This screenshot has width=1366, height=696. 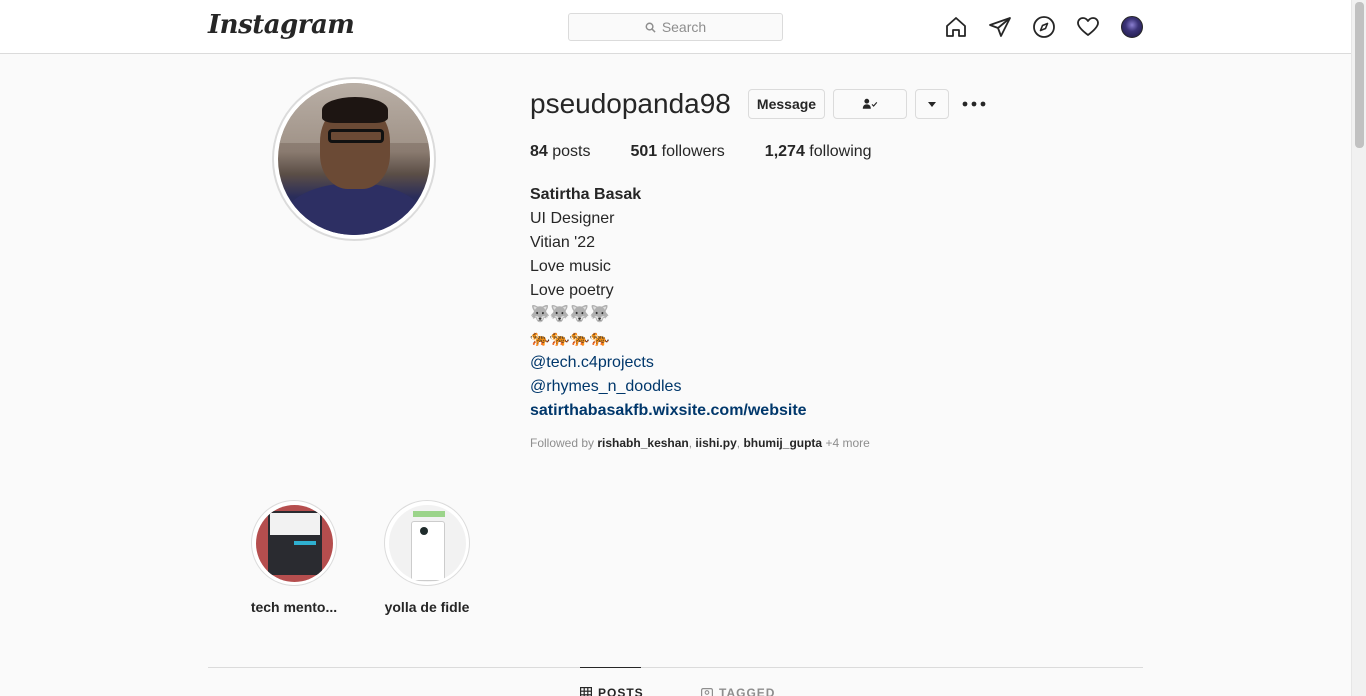 What do you see at coordinates (684, 27) in the screenshot?
I see `search-placeholder: Search` at bounding box center [684, 27].